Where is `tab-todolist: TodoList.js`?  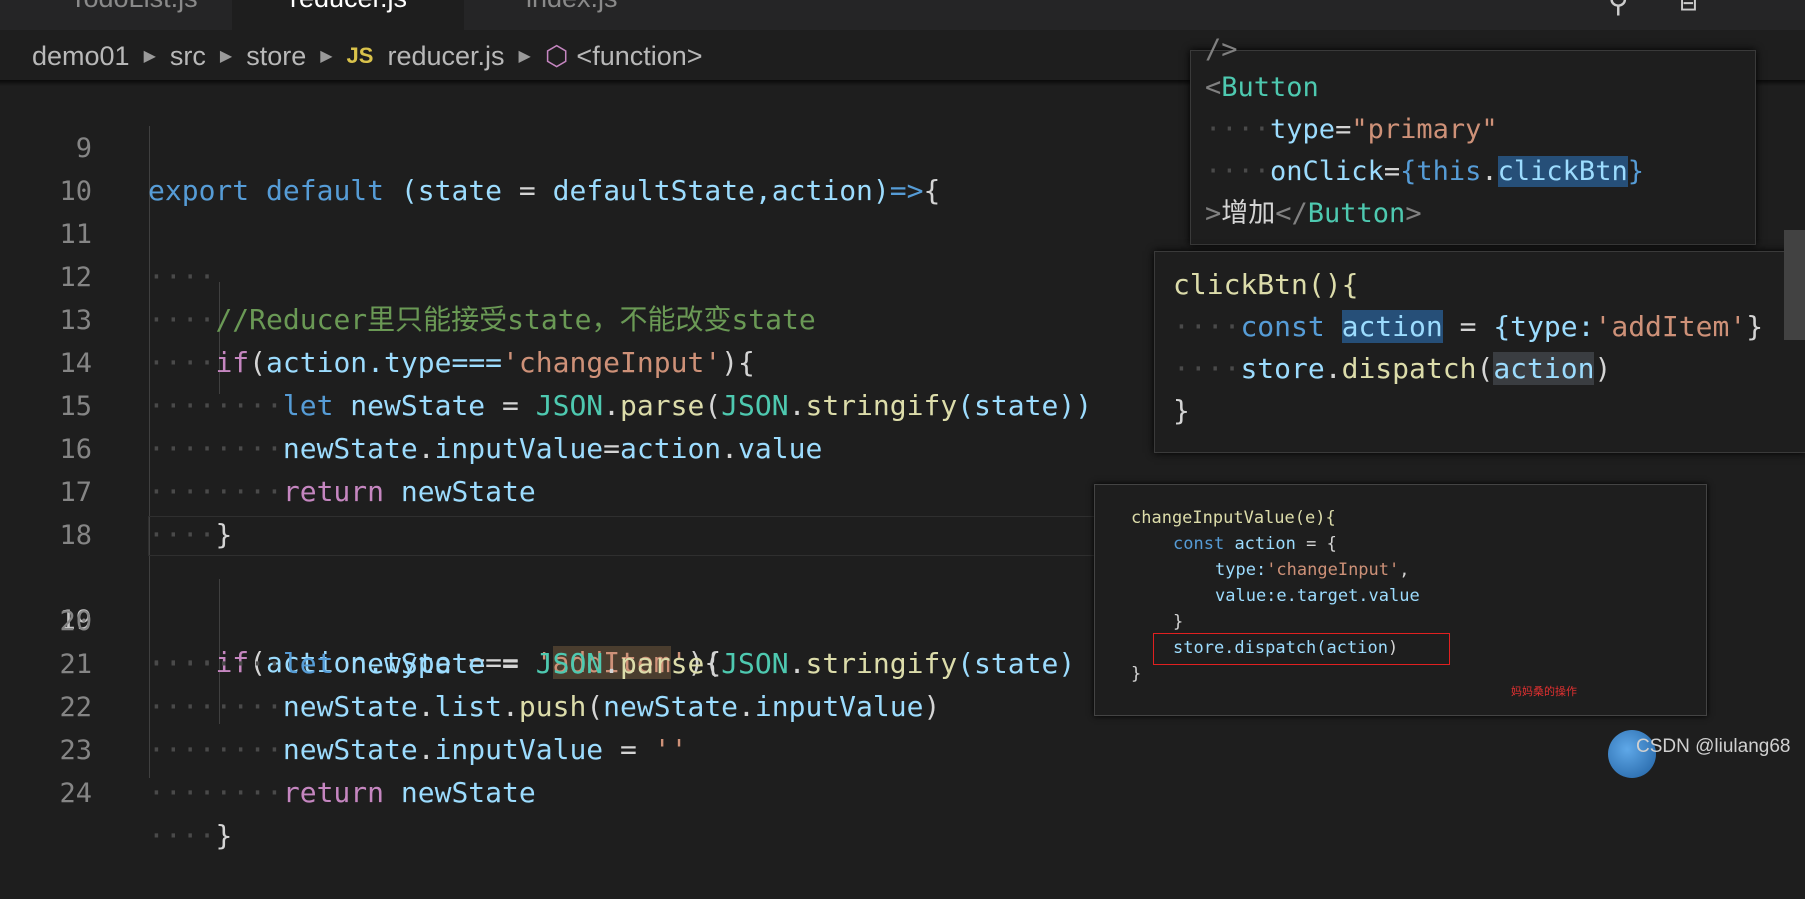 tab-todolist: TodoList.js is located at coordinates (116, 15).